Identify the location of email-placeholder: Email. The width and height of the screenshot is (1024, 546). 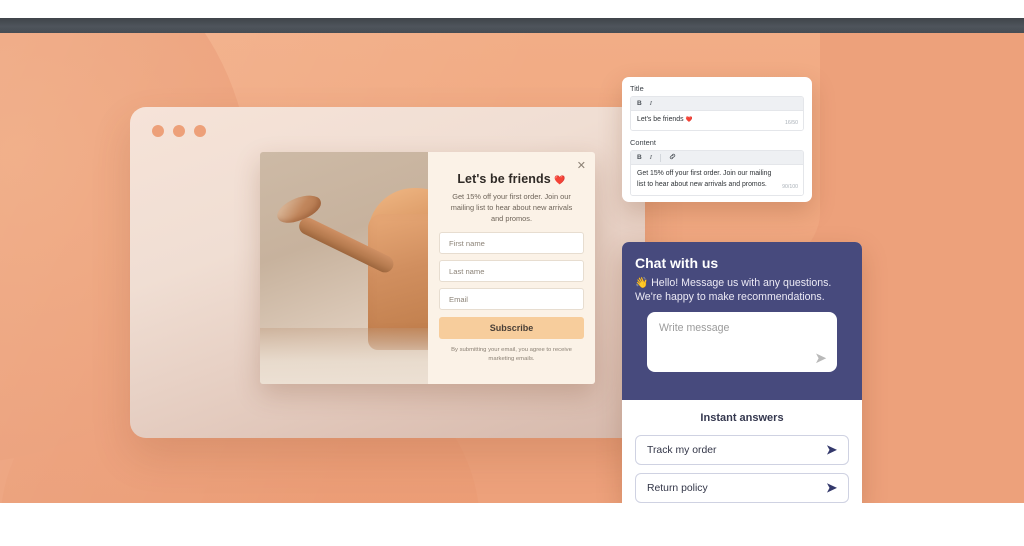
(458, 299).